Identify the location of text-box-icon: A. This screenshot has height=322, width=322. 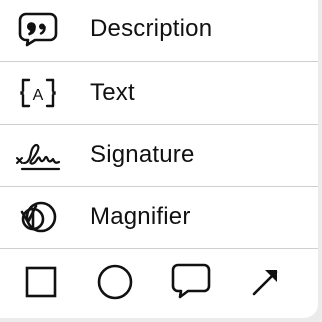
(38, 93).